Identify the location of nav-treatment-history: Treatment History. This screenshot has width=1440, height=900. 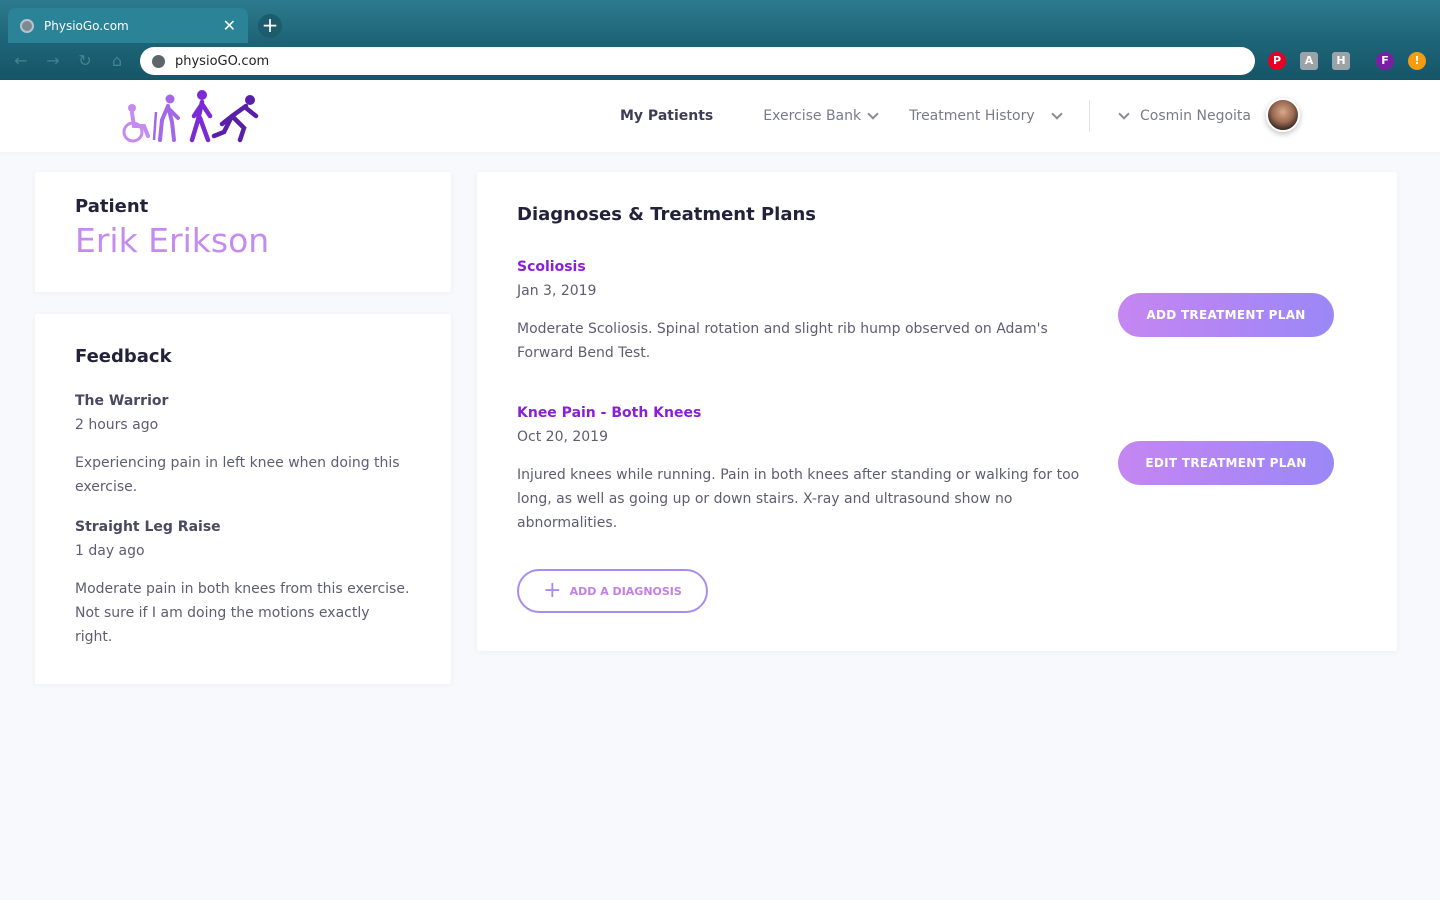
(986, 116).